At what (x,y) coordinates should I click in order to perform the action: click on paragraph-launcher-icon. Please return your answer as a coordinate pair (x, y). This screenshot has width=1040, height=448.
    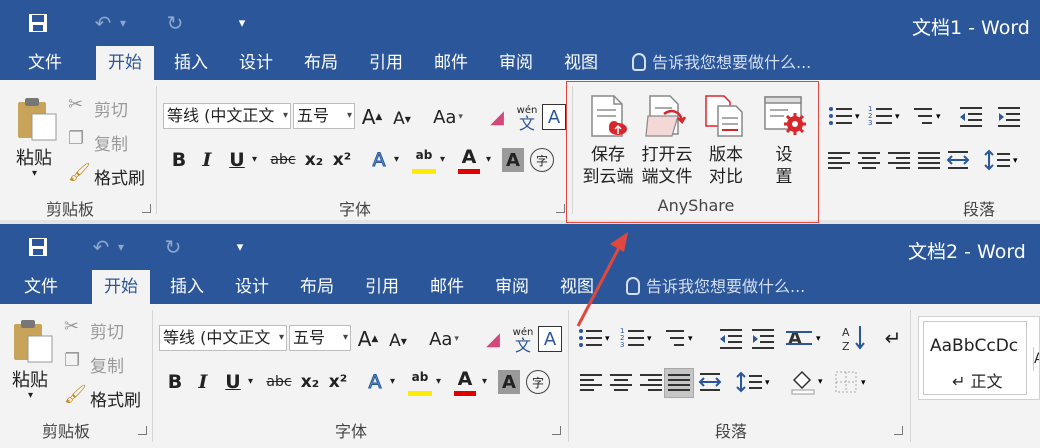
    Looking at the image, I should click on (898, 430).